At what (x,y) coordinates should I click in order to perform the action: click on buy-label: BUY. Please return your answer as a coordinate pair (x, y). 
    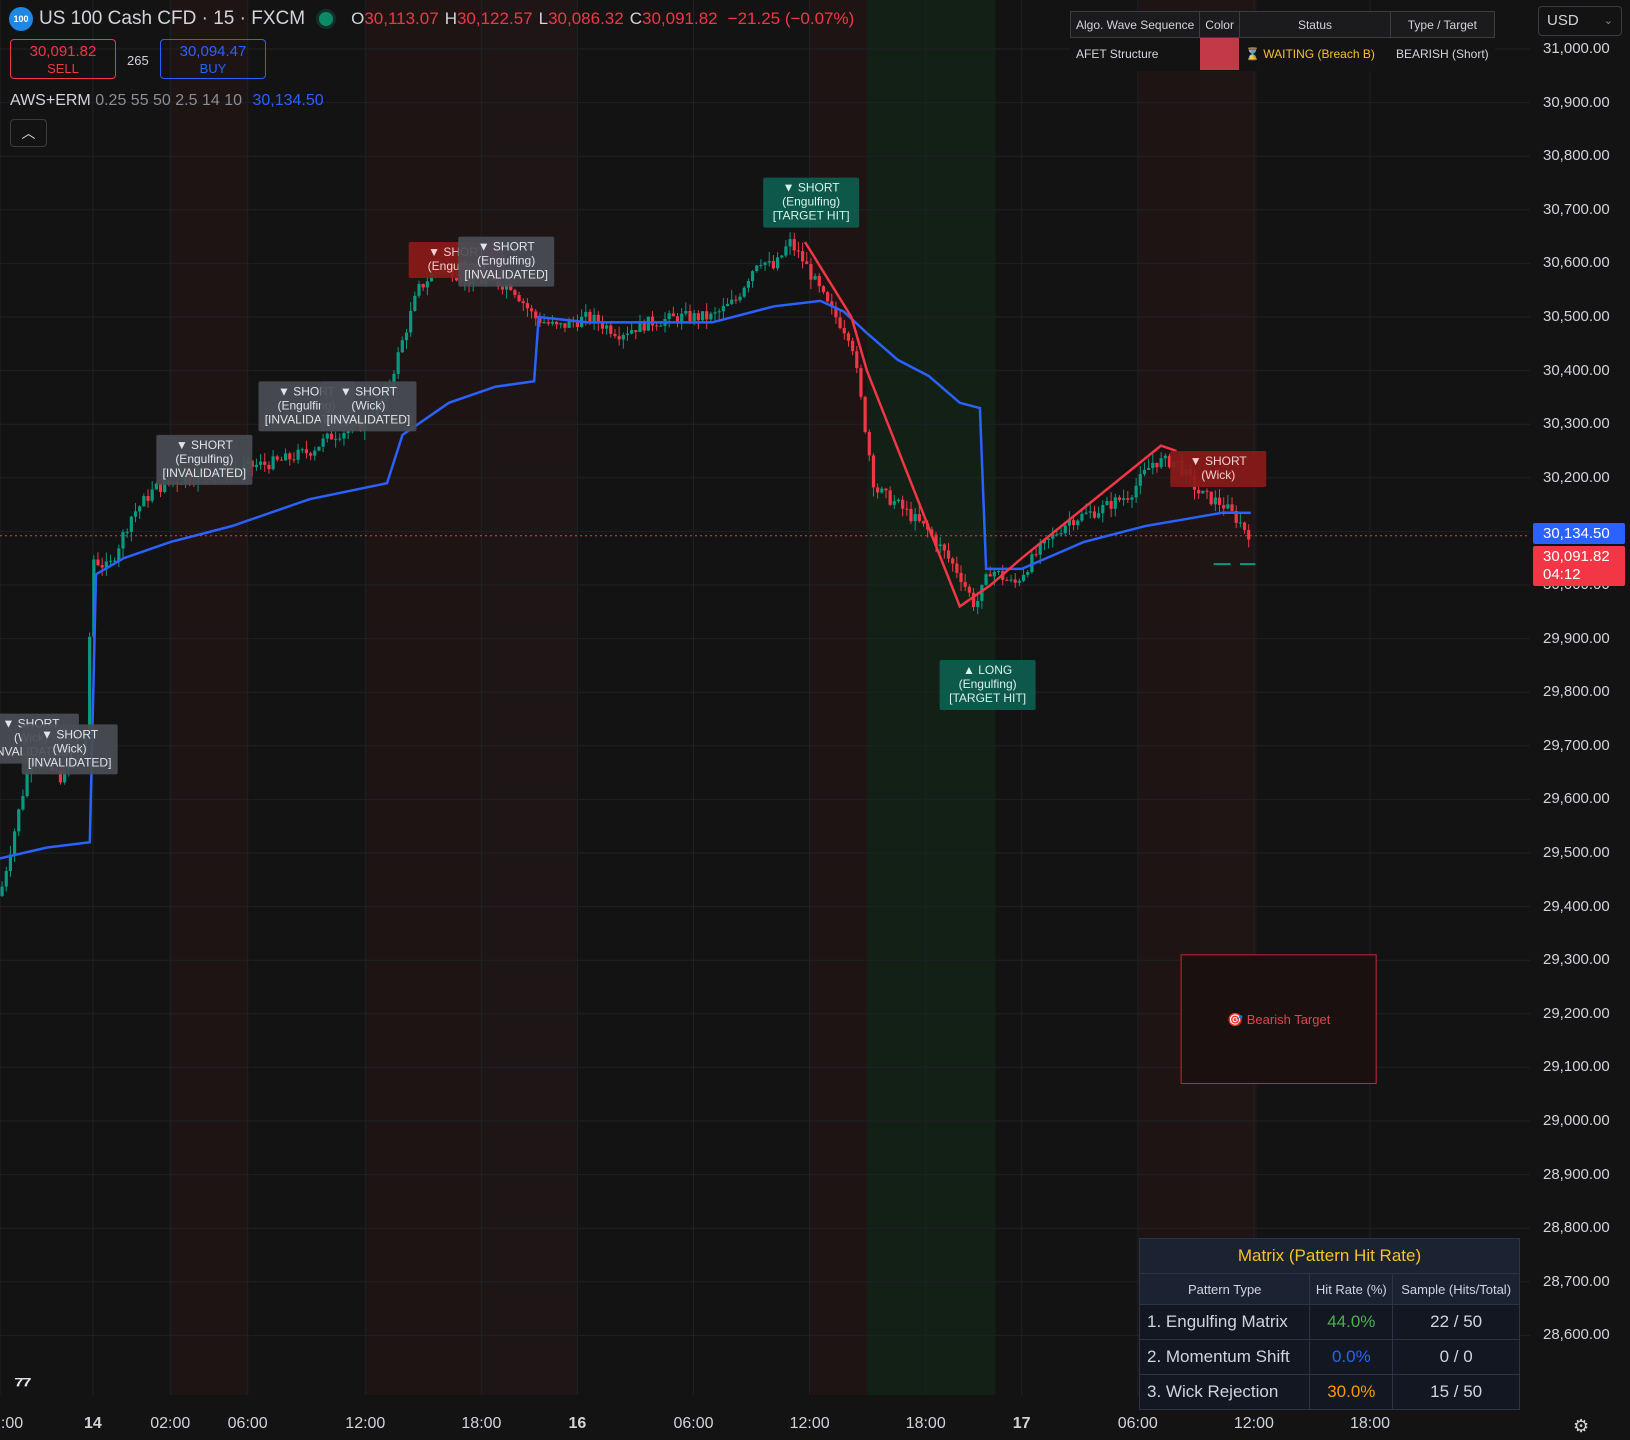
    Looking at the image, I should click on (213, 68).